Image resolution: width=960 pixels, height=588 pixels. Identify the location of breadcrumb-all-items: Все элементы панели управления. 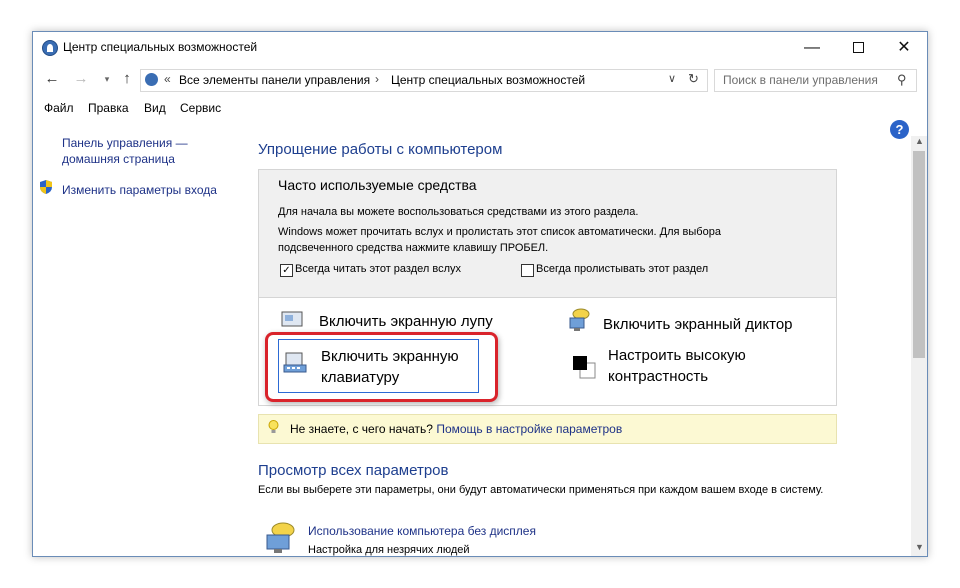
(274, 80).